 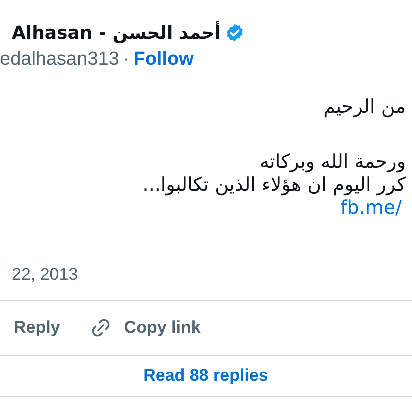 What do you see at coordinates (373, 208) in the screenshot?
I see `tweet-link: fb.me/` at bounding box center [373, 208].